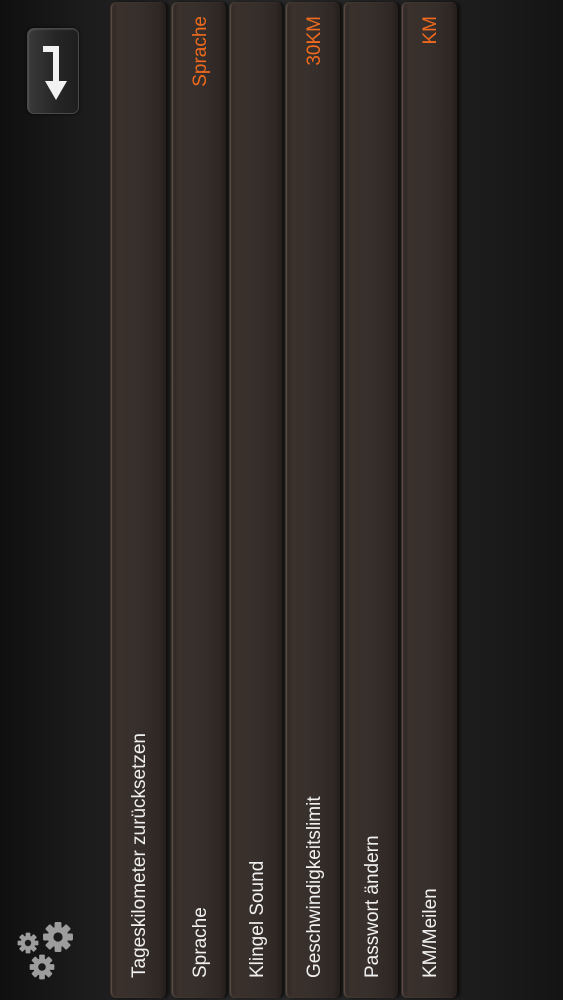 The image size is (563, 1000). What do you see at coordinates (314, 41) in the screenshot?
I see `row-value: 30KM` at bounding box center [314, 41].